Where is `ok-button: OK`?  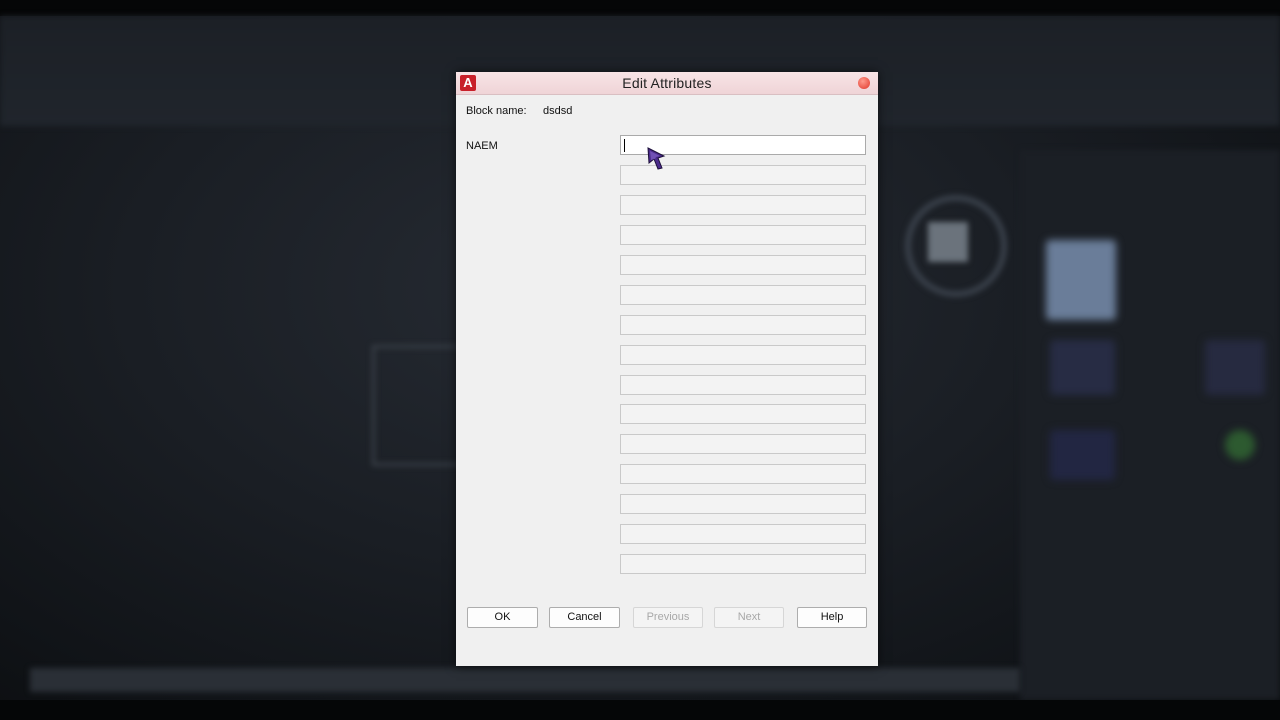
ok-button: OK is located at coordinates (502, 617).